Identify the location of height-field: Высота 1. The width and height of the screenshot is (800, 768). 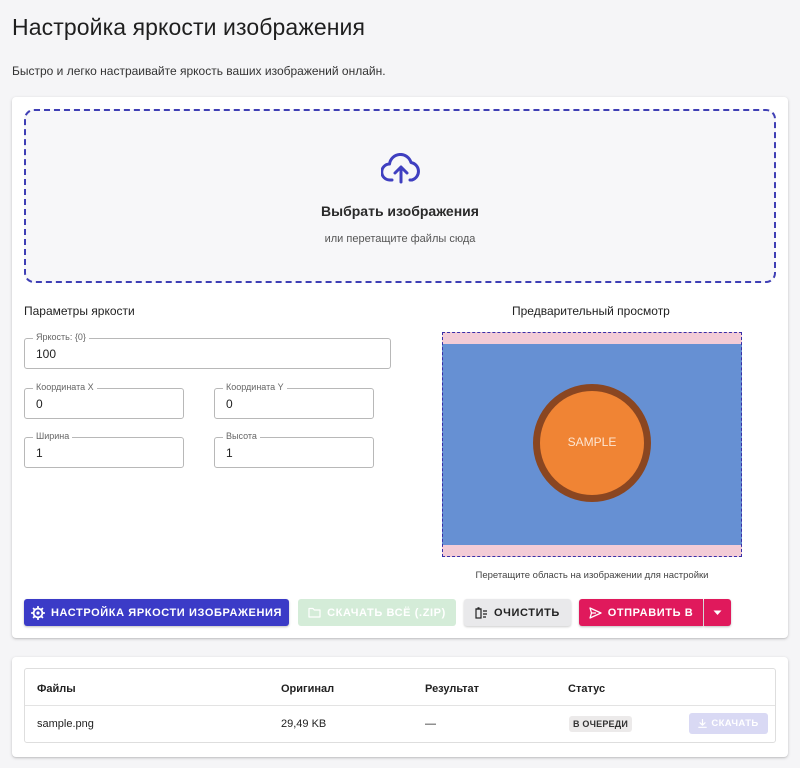
(294, 449).